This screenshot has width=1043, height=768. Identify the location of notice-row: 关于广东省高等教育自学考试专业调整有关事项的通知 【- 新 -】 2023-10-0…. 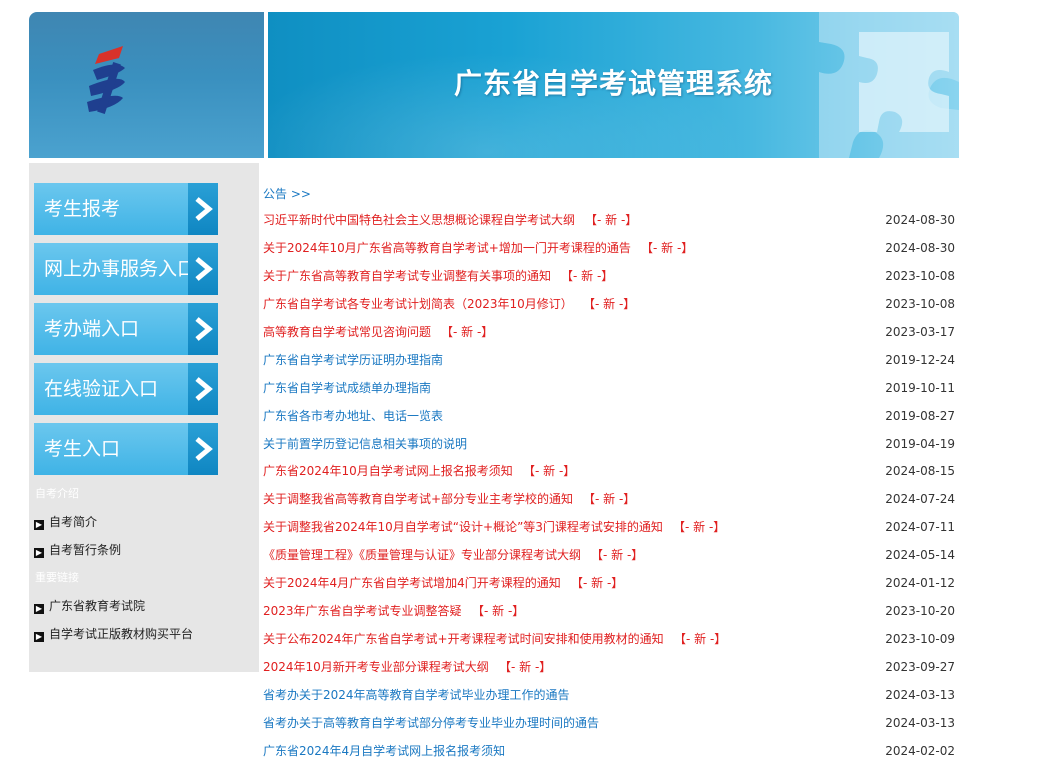
(609, 277).